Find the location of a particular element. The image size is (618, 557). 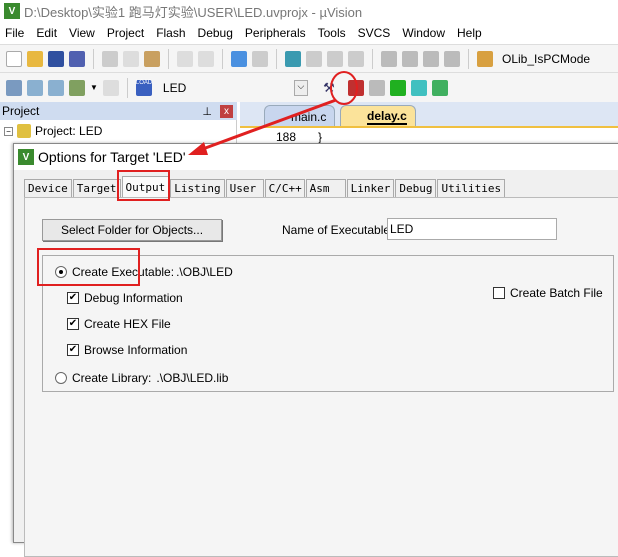

annotation-arrow-head is located at coordinates (198, 148).